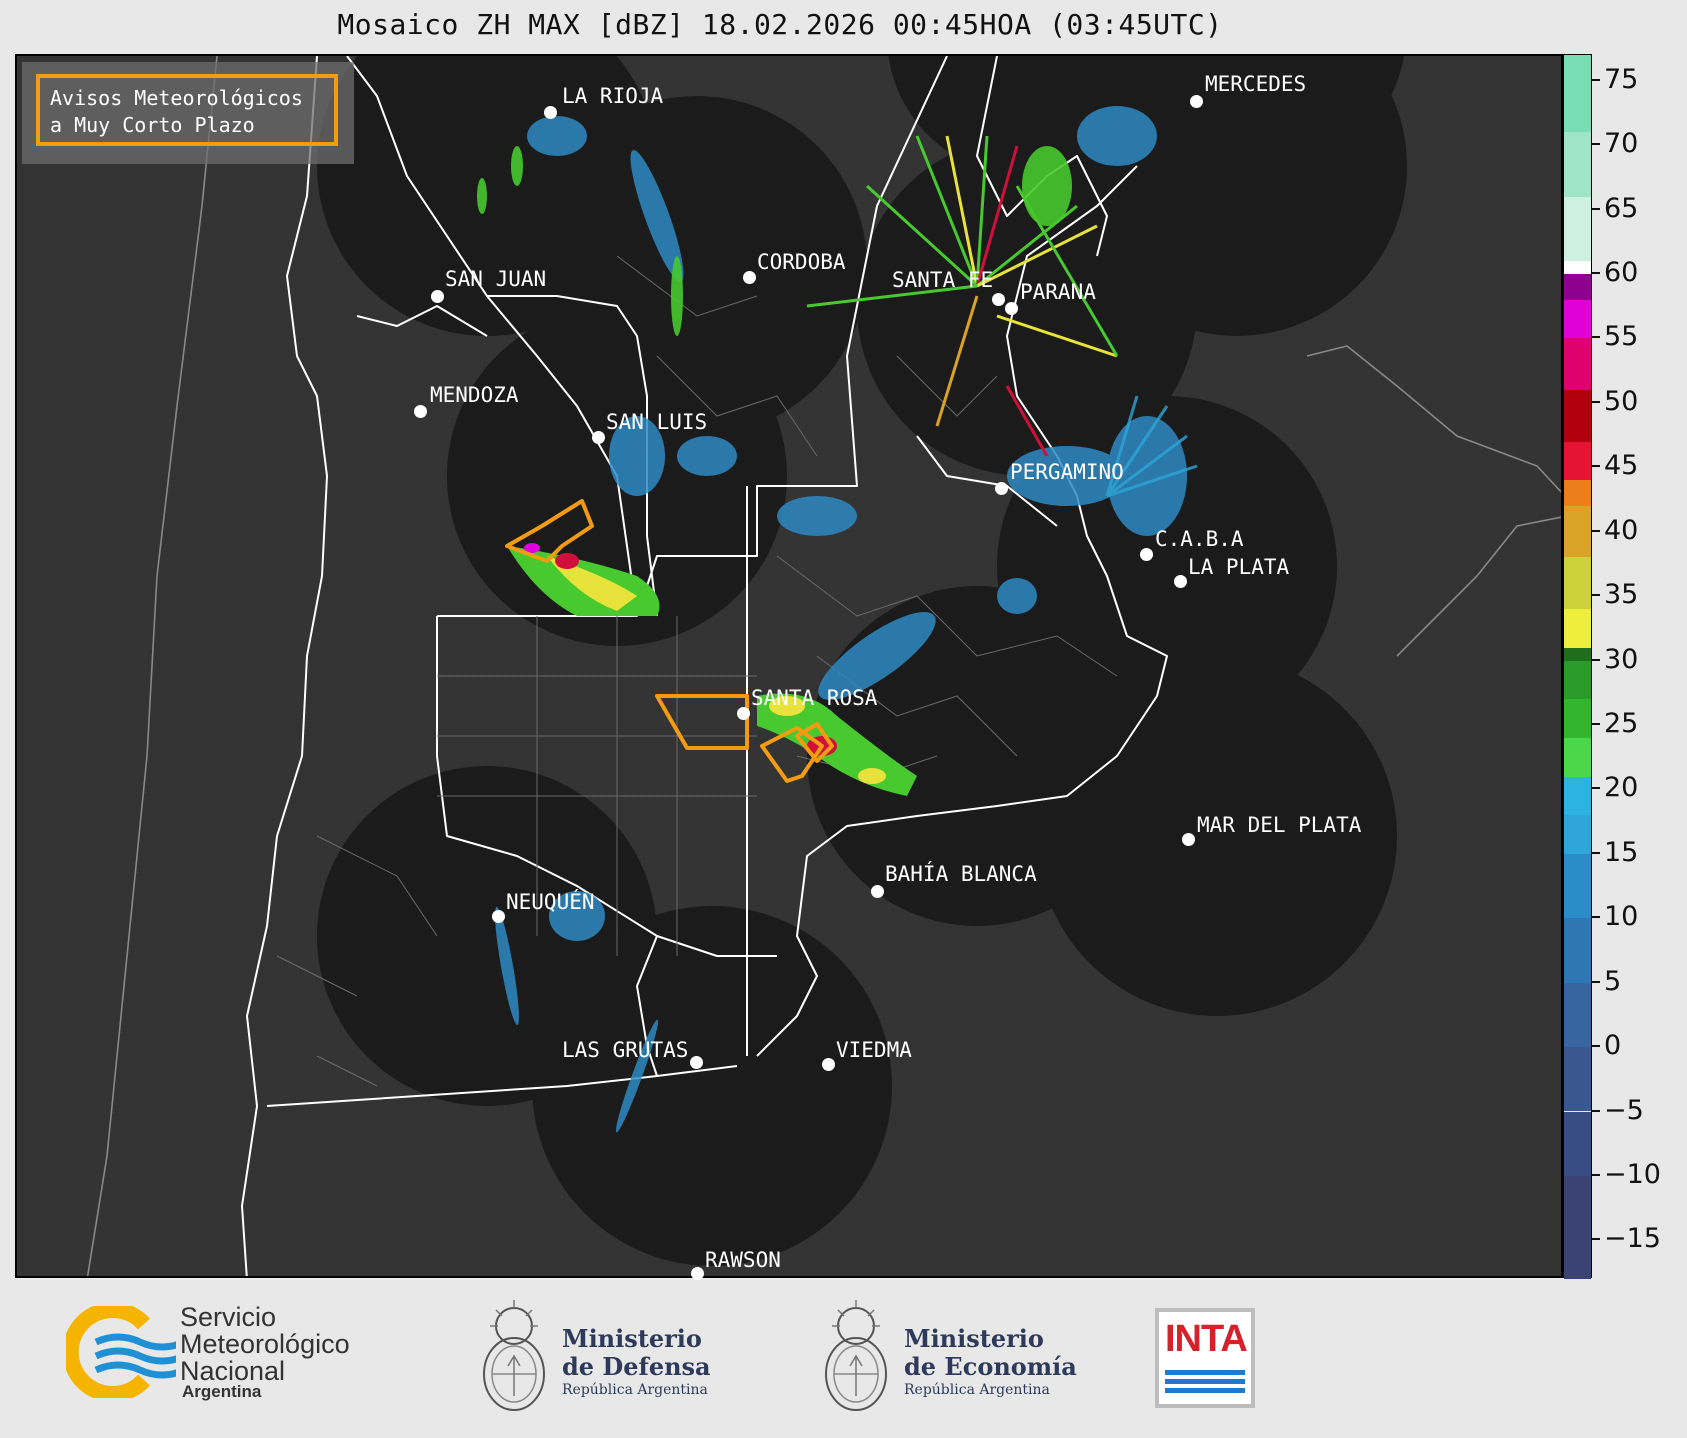 The image size is (1687, 1438). I want to click on colorbar-tick-label: 25, so click(1621, 723).